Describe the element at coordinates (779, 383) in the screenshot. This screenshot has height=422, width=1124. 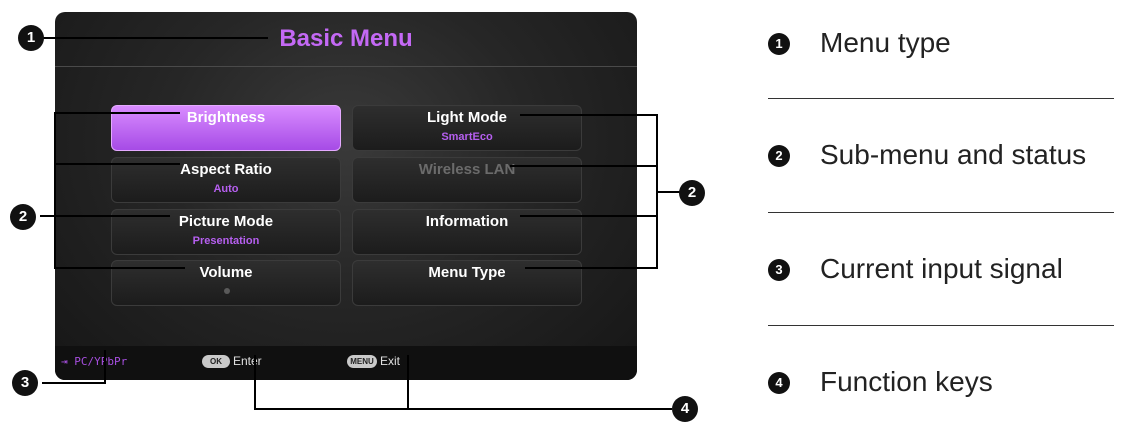
I see `legend-number: 4` at that location.